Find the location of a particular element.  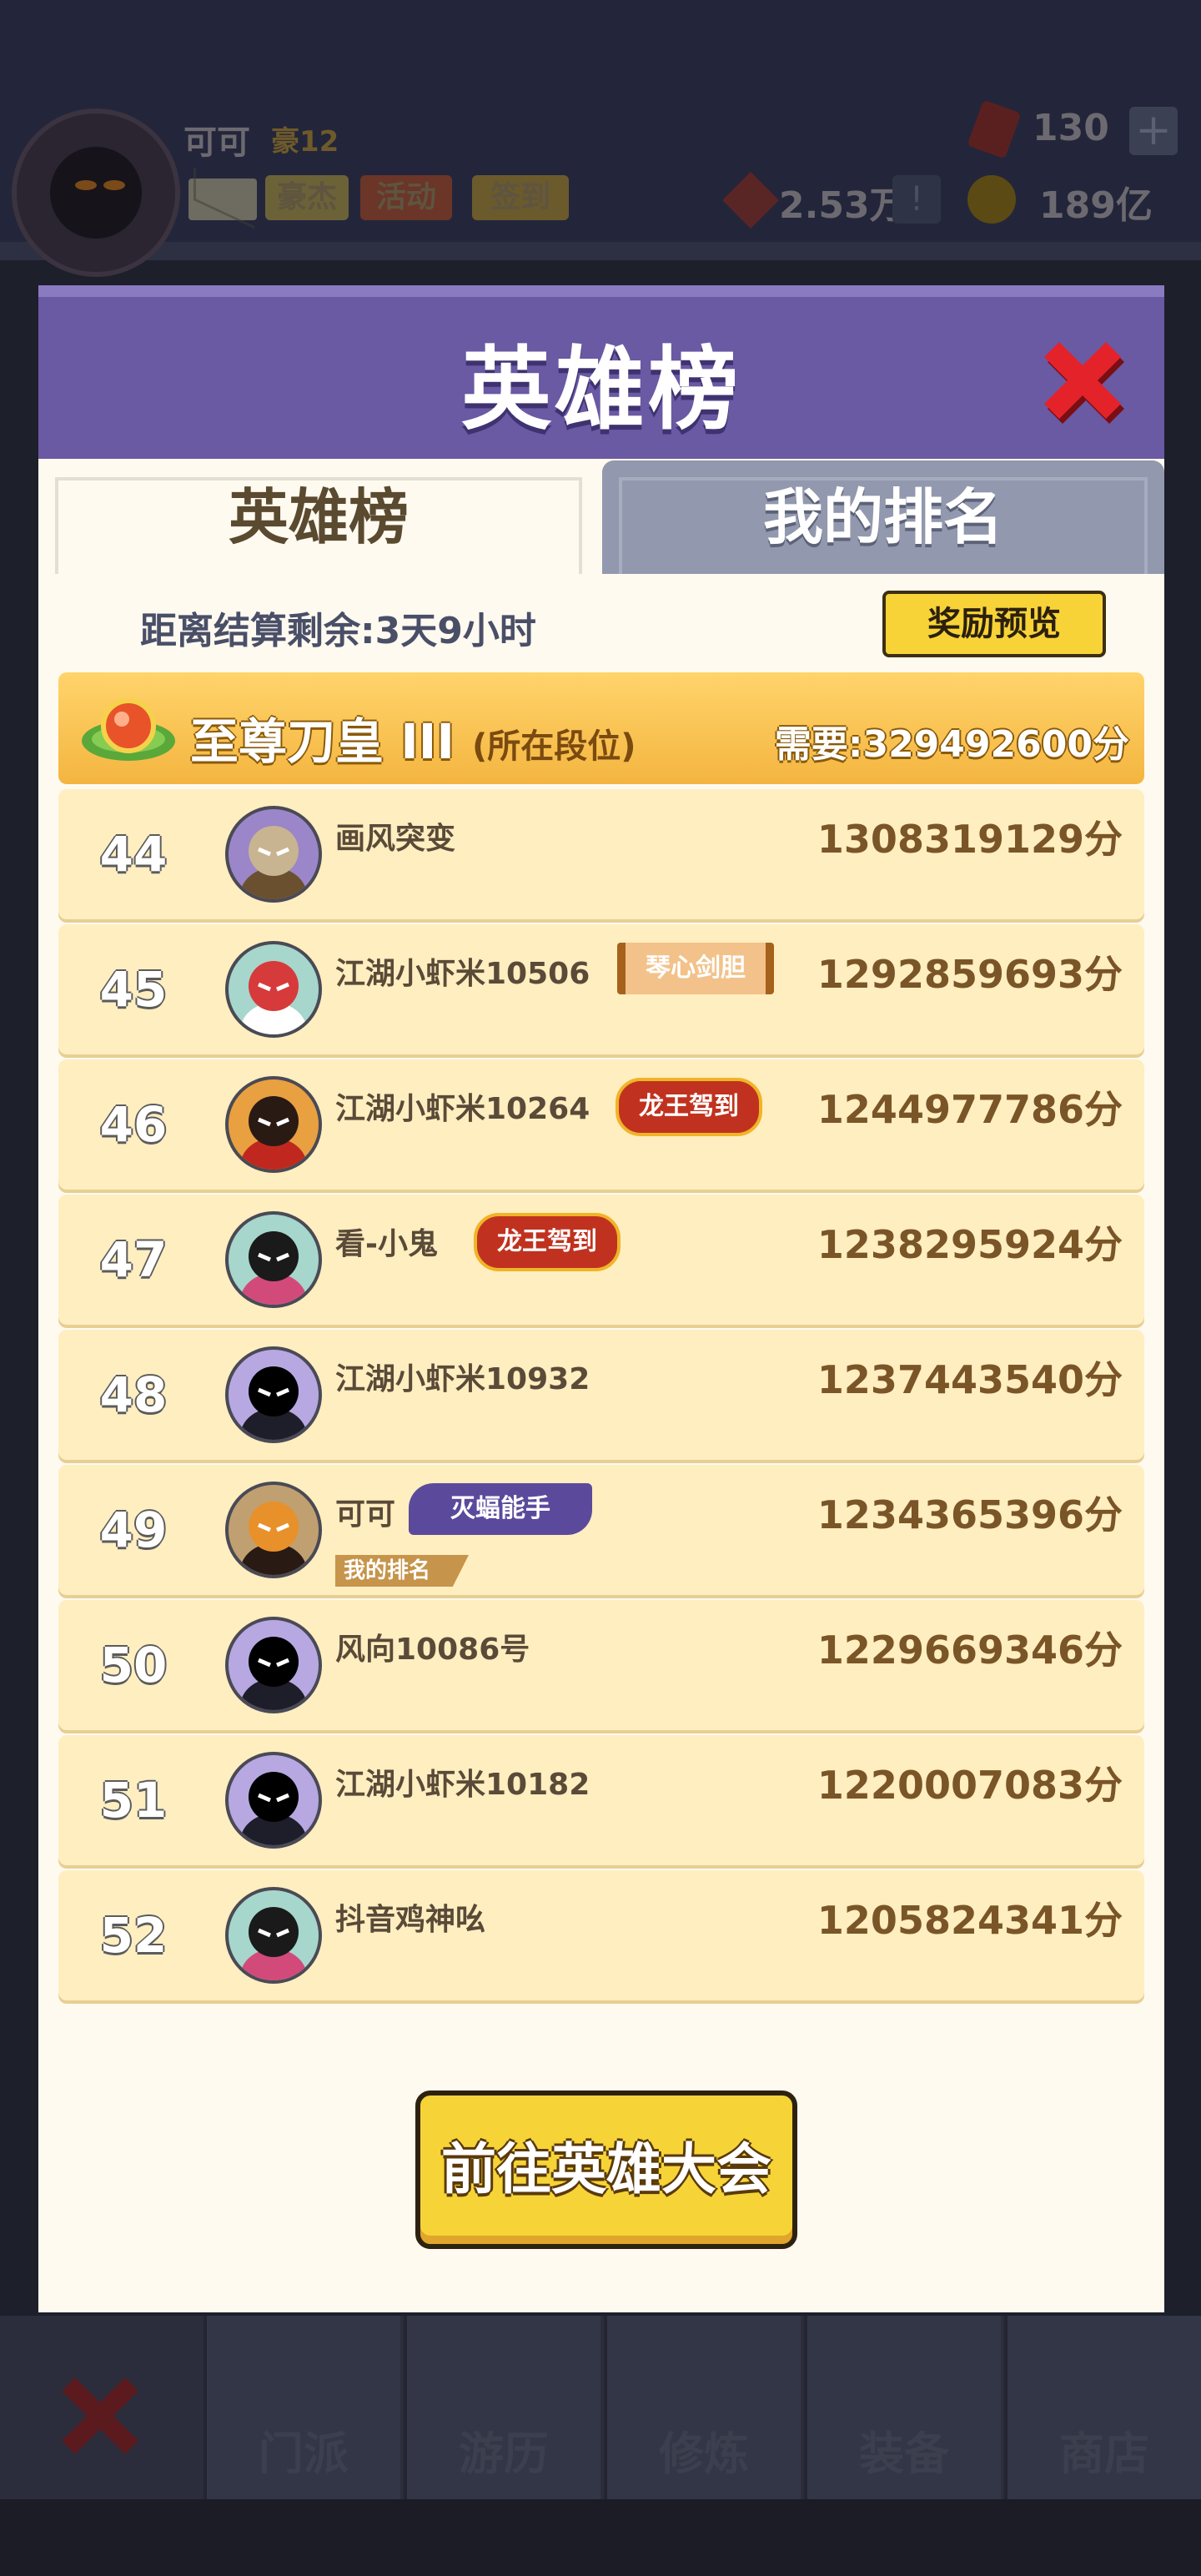

rank-number: 50 is located at coordinates (133, 1665).